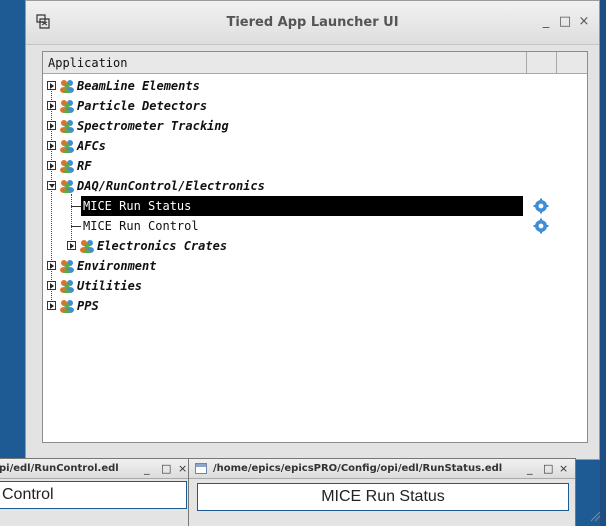 Image resolution: width=606 pixels, height=526 pixels. I want to click on tree-item-label: AFCs, so click(91, 146).